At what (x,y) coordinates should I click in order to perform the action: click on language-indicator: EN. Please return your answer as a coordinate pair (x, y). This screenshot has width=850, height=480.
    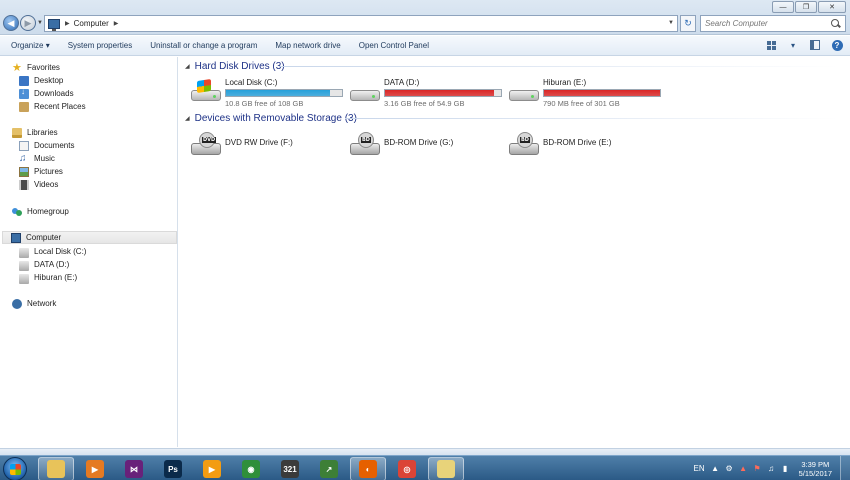
    Looking at the image, I should click on (699, 468).